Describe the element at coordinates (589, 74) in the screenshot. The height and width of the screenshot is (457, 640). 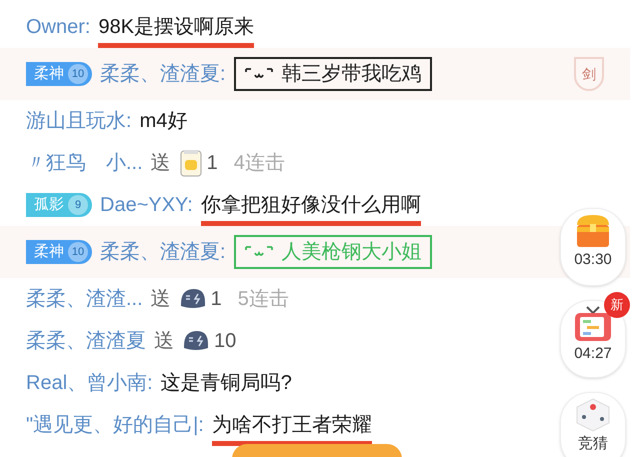
I see `shield-icon: 剑` at that location.